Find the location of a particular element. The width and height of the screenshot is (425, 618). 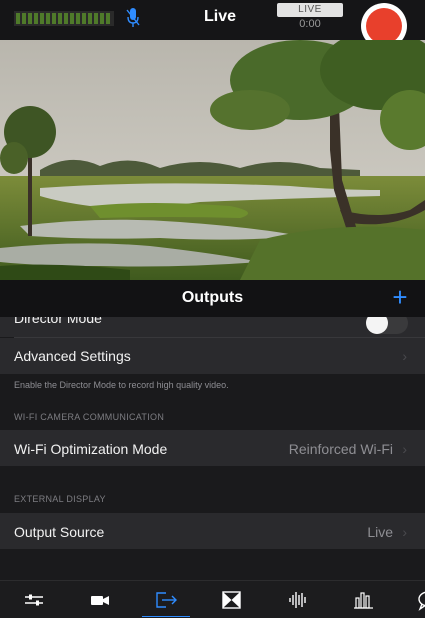

top-bar: Live LIVE 0:00 is located at coordinates (212, 24).